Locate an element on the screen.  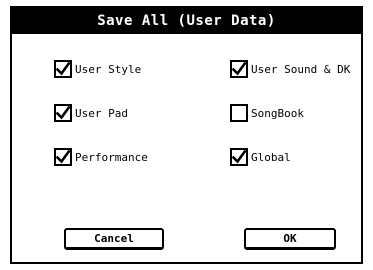
dialog-title: Save All (User Data) is located at coordinates (186, 21).